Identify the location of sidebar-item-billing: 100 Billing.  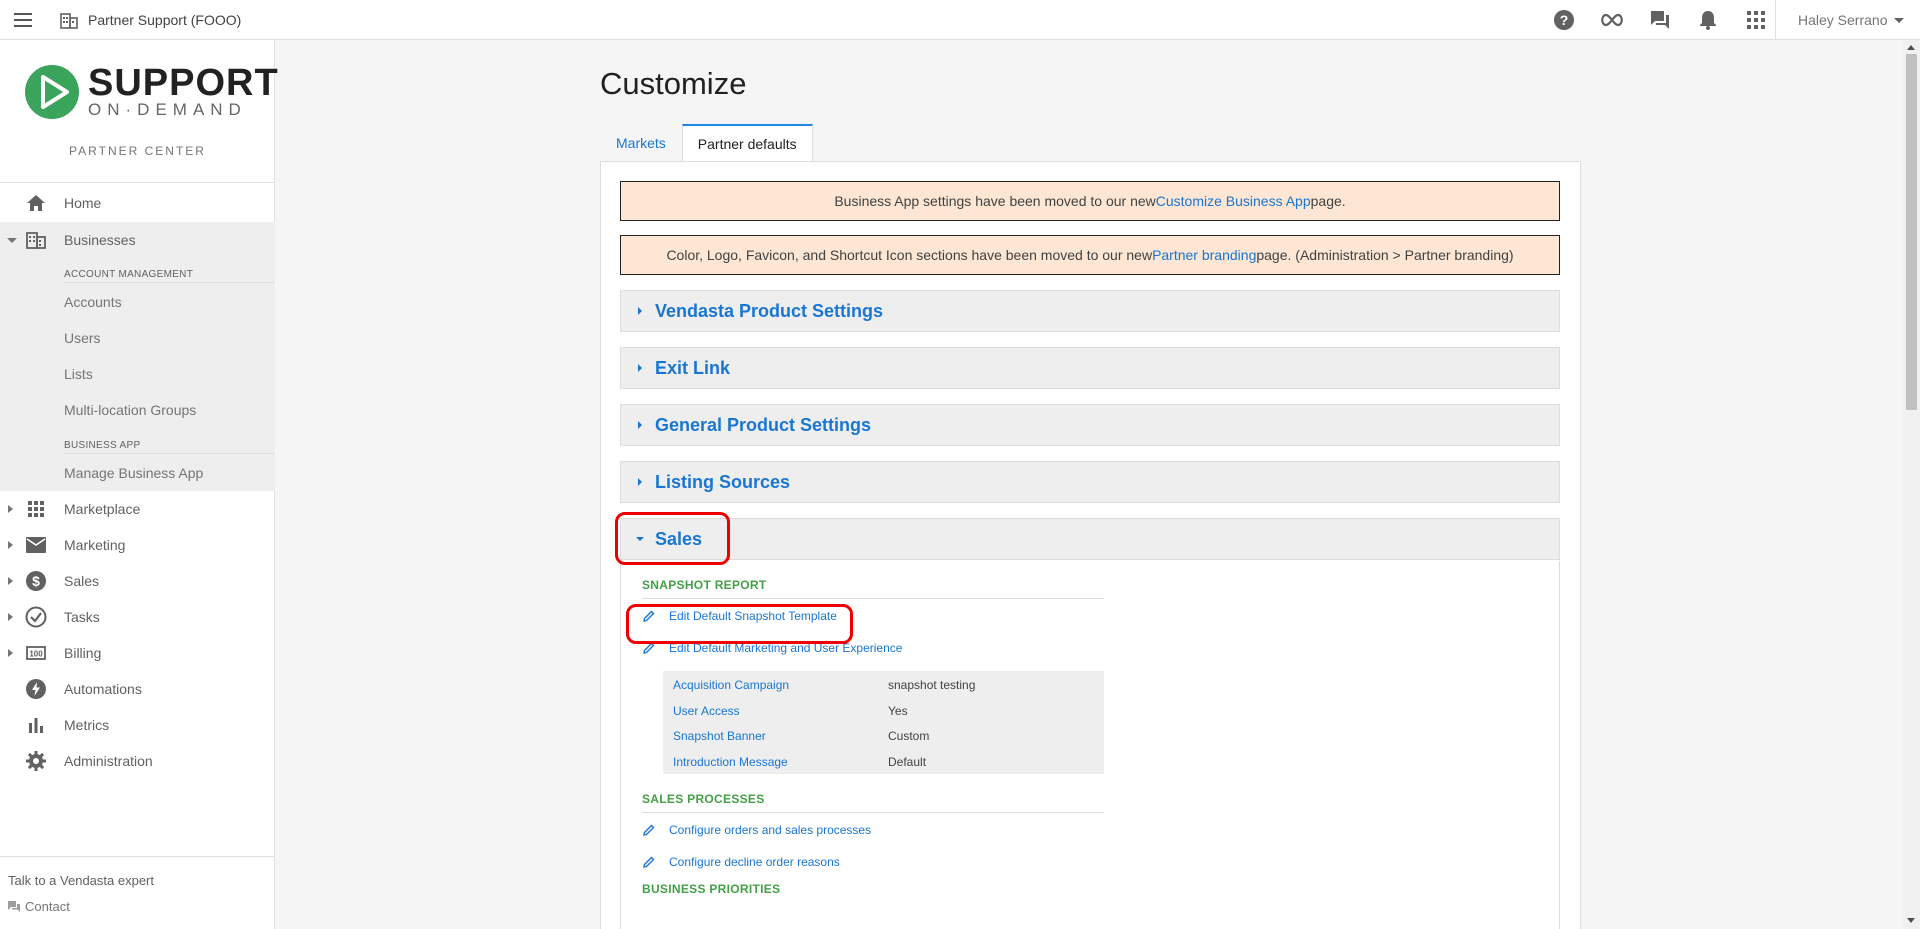
(137, 653).